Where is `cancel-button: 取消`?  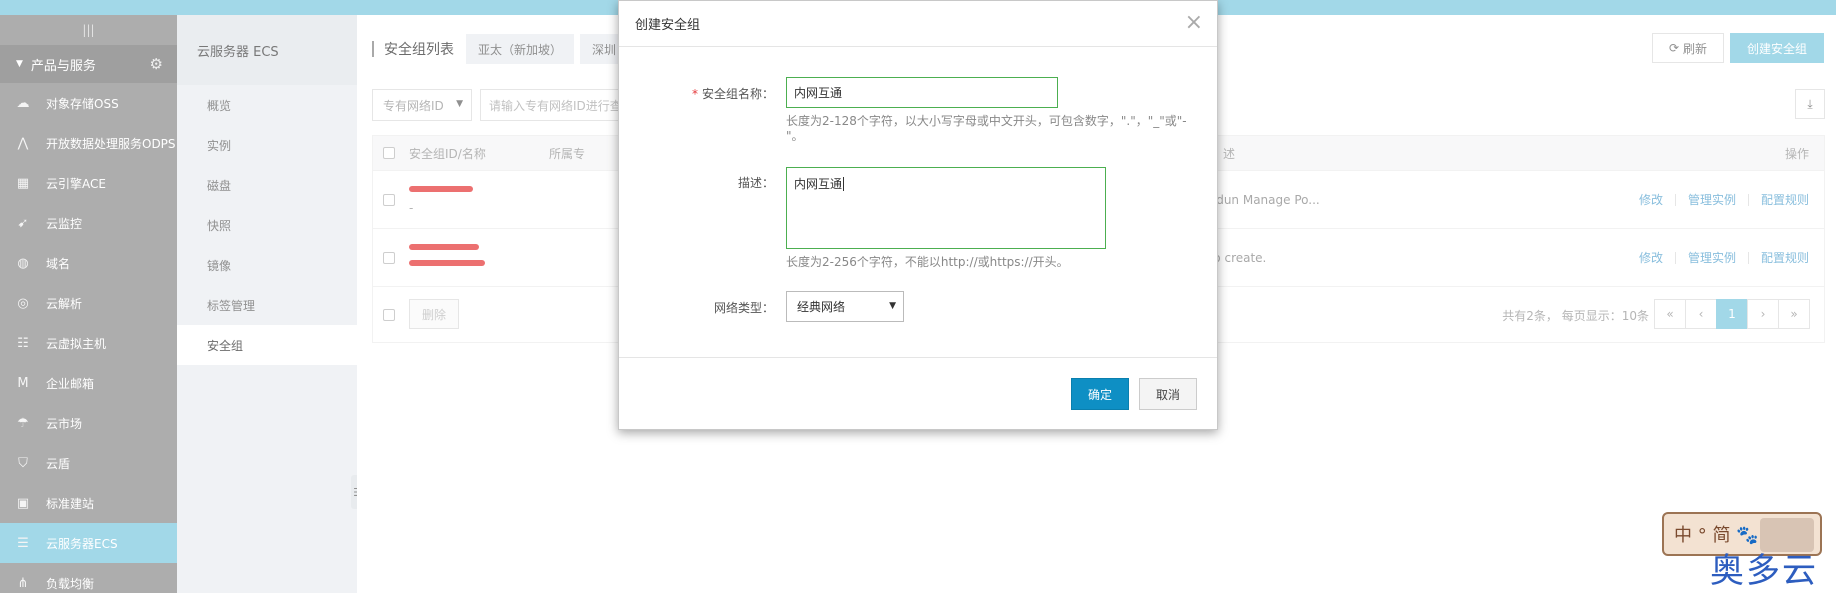 cancel-button: 取消 is located at coordinates (1168, 394).